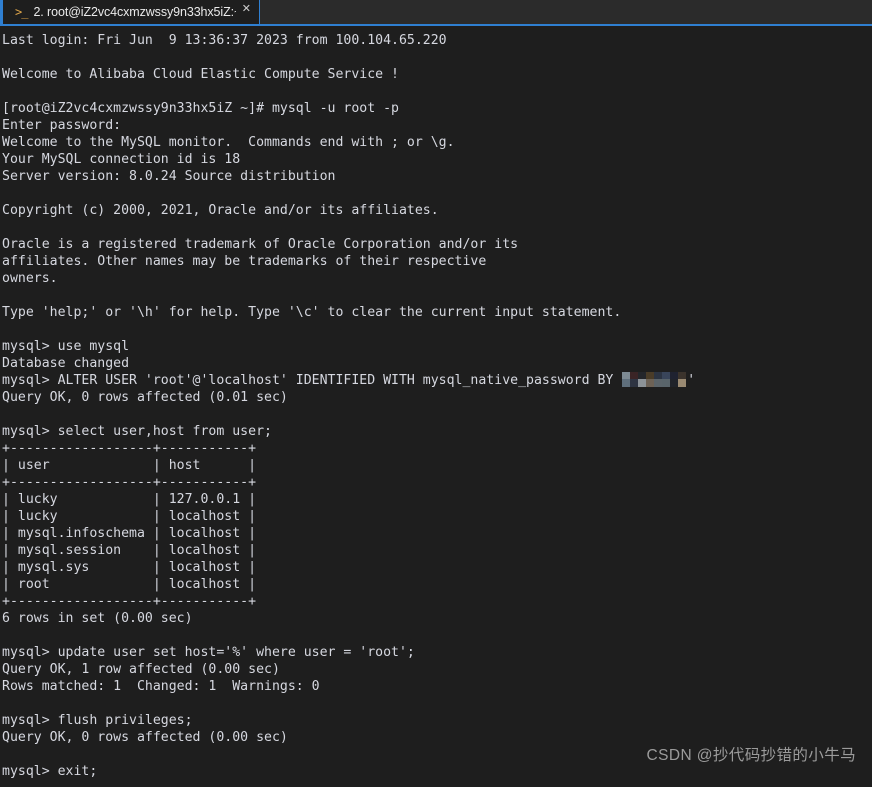 The width and height of the screenshot is (872, 787). What do you see at coordinates (97, 618) in the screenshot?
I see `terminal-line: 6 rows in set (0.00 sec)` at bounding box center [97, 618].